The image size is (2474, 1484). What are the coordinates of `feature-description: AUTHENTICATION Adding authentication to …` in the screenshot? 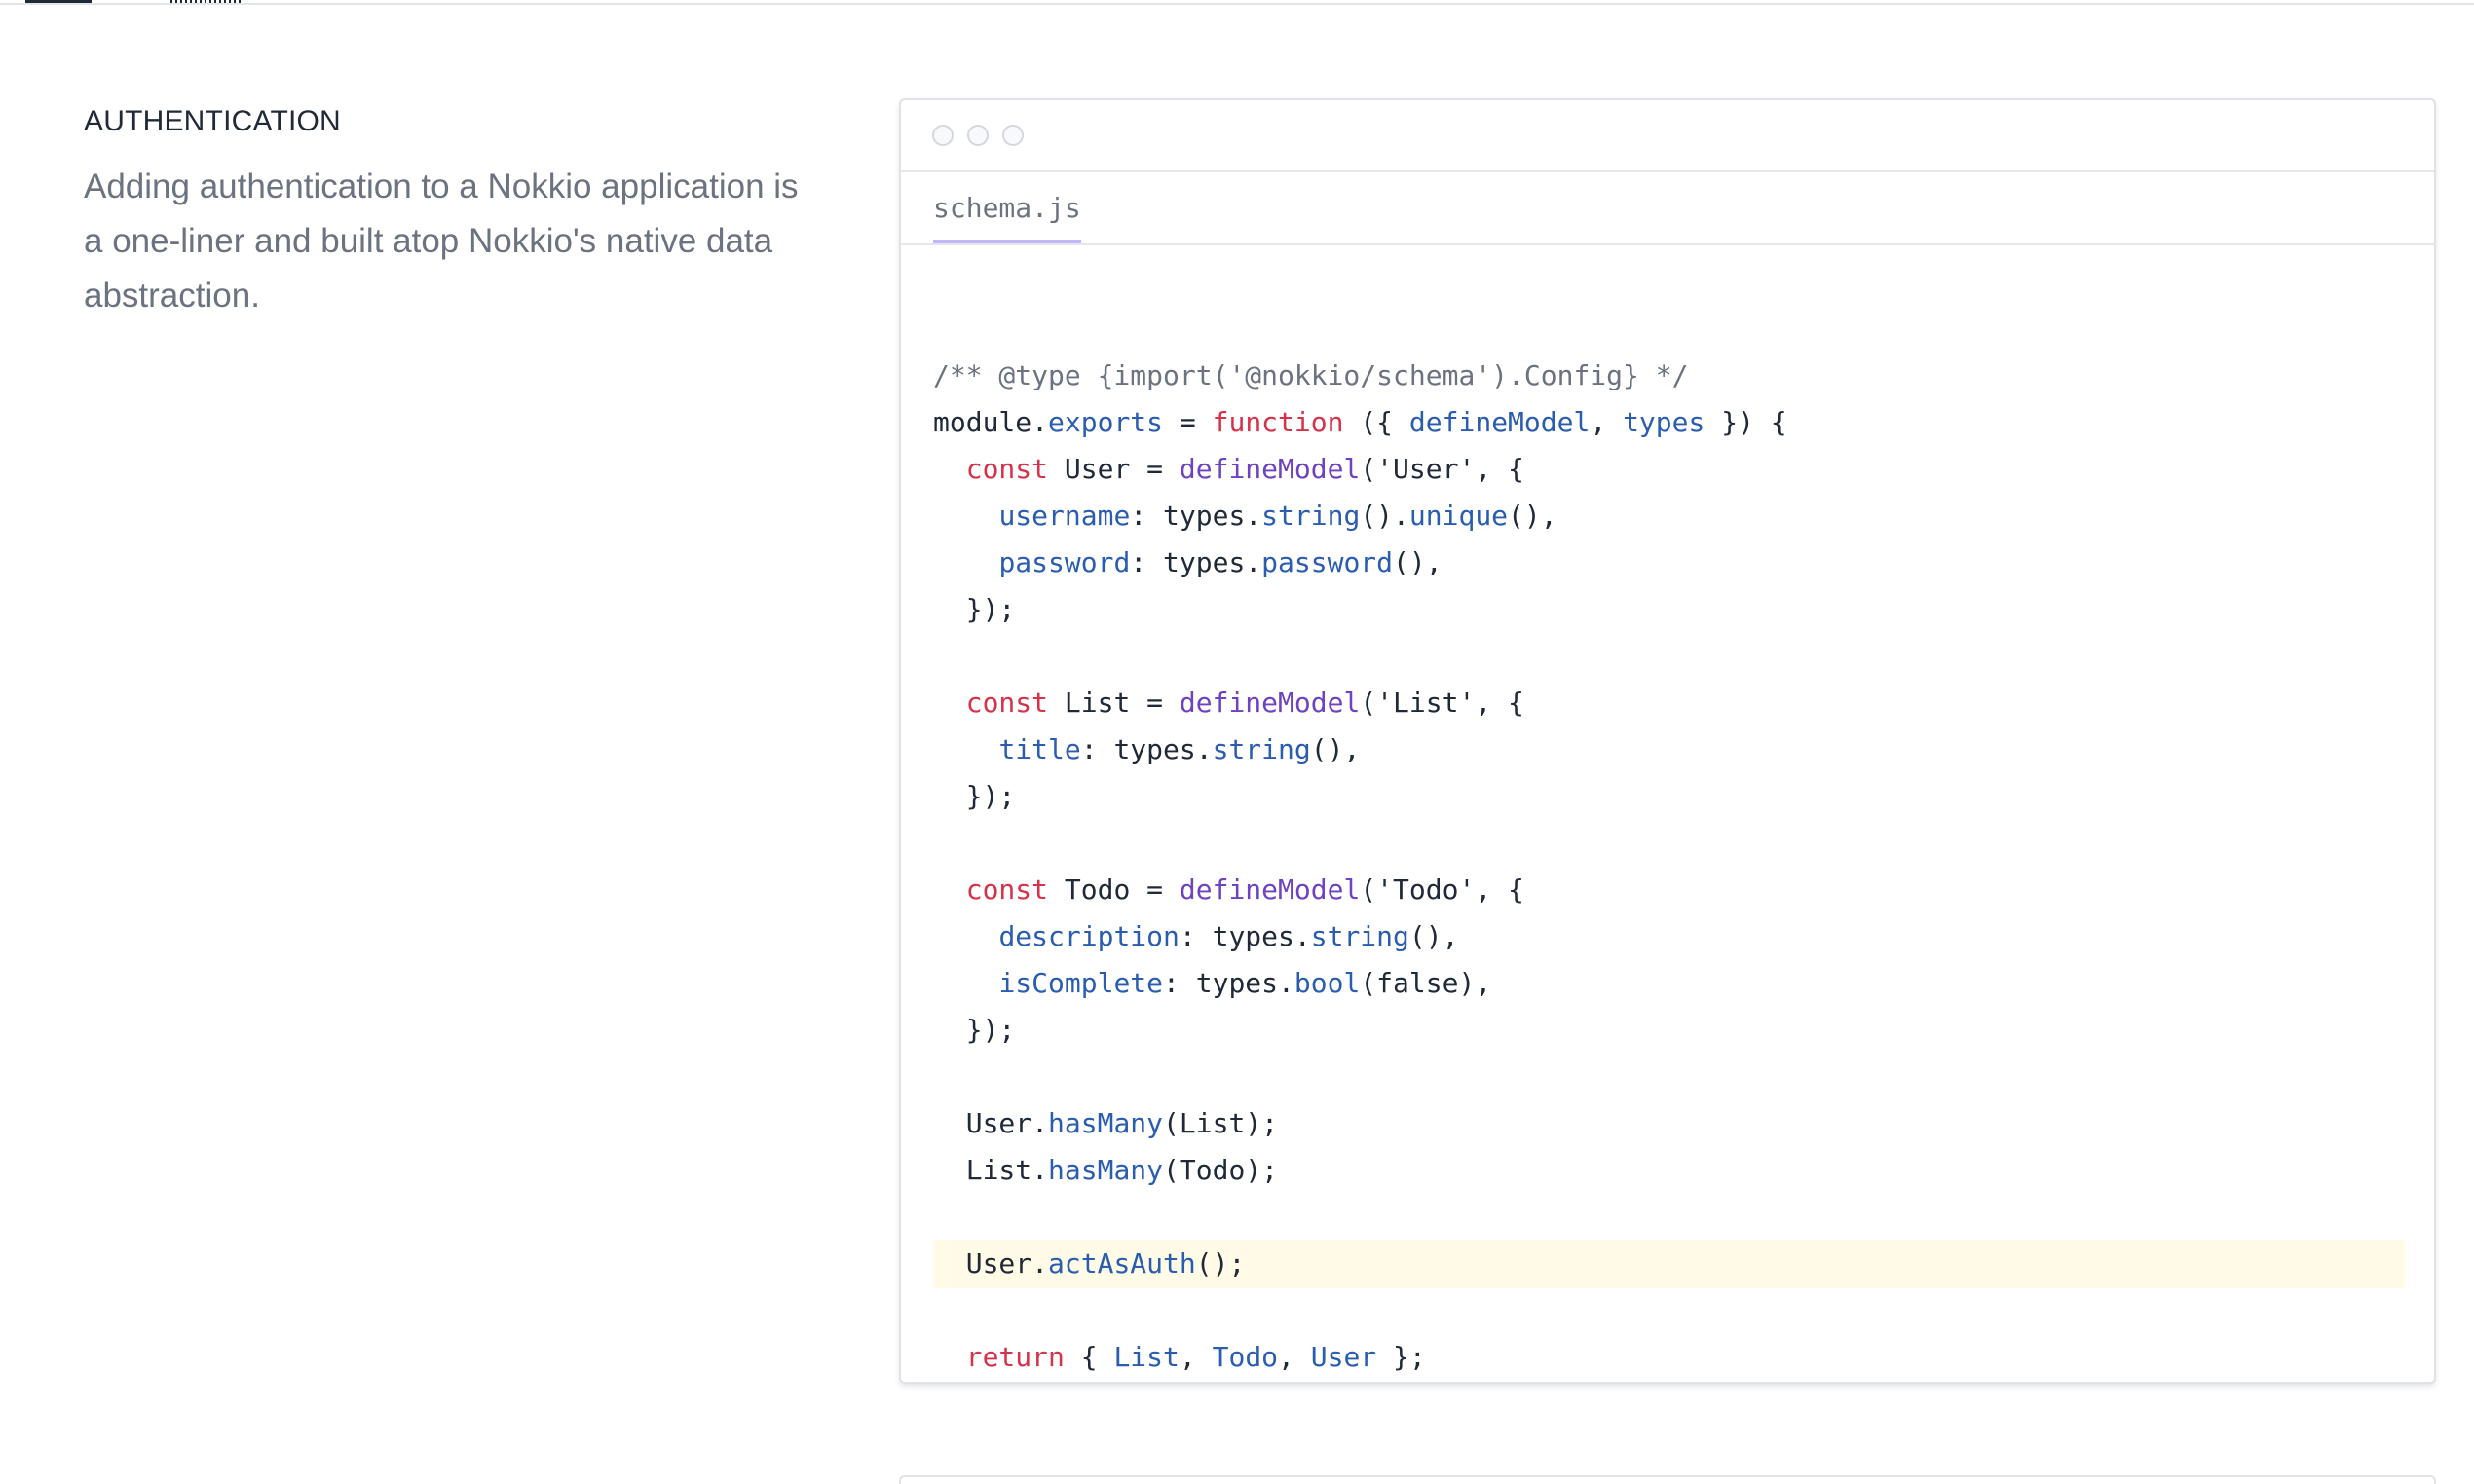 It's located at (454, 212).